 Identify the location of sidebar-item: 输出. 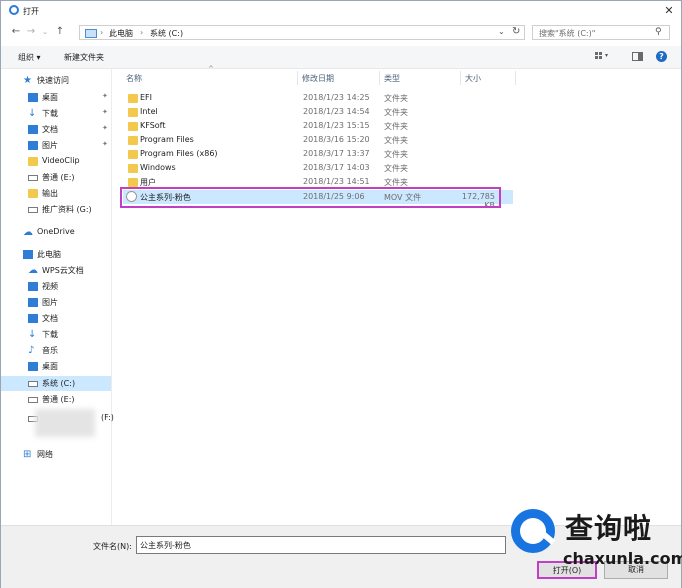
(56, 193).